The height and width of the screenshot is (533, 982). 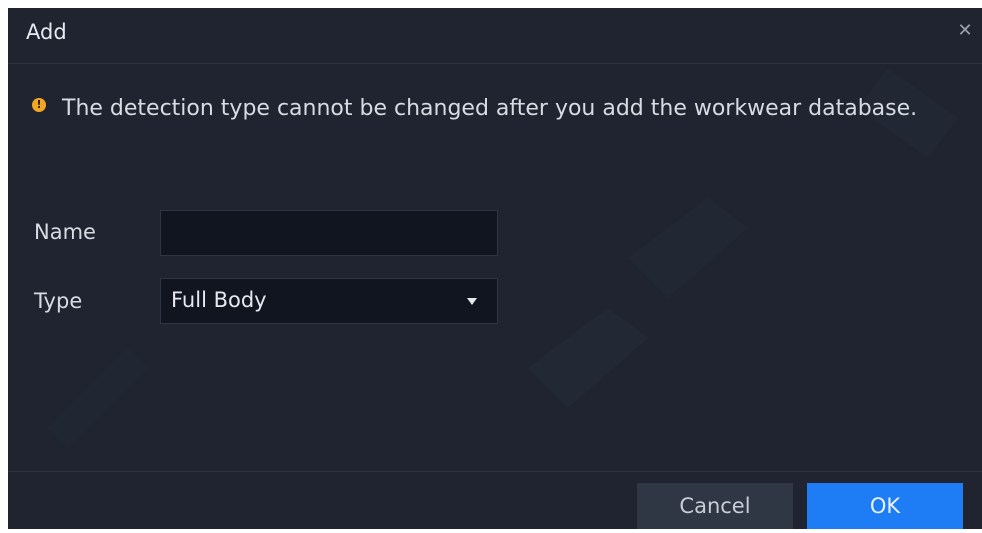 I want to click on caret-down-icon, so click(x=472, y=301).